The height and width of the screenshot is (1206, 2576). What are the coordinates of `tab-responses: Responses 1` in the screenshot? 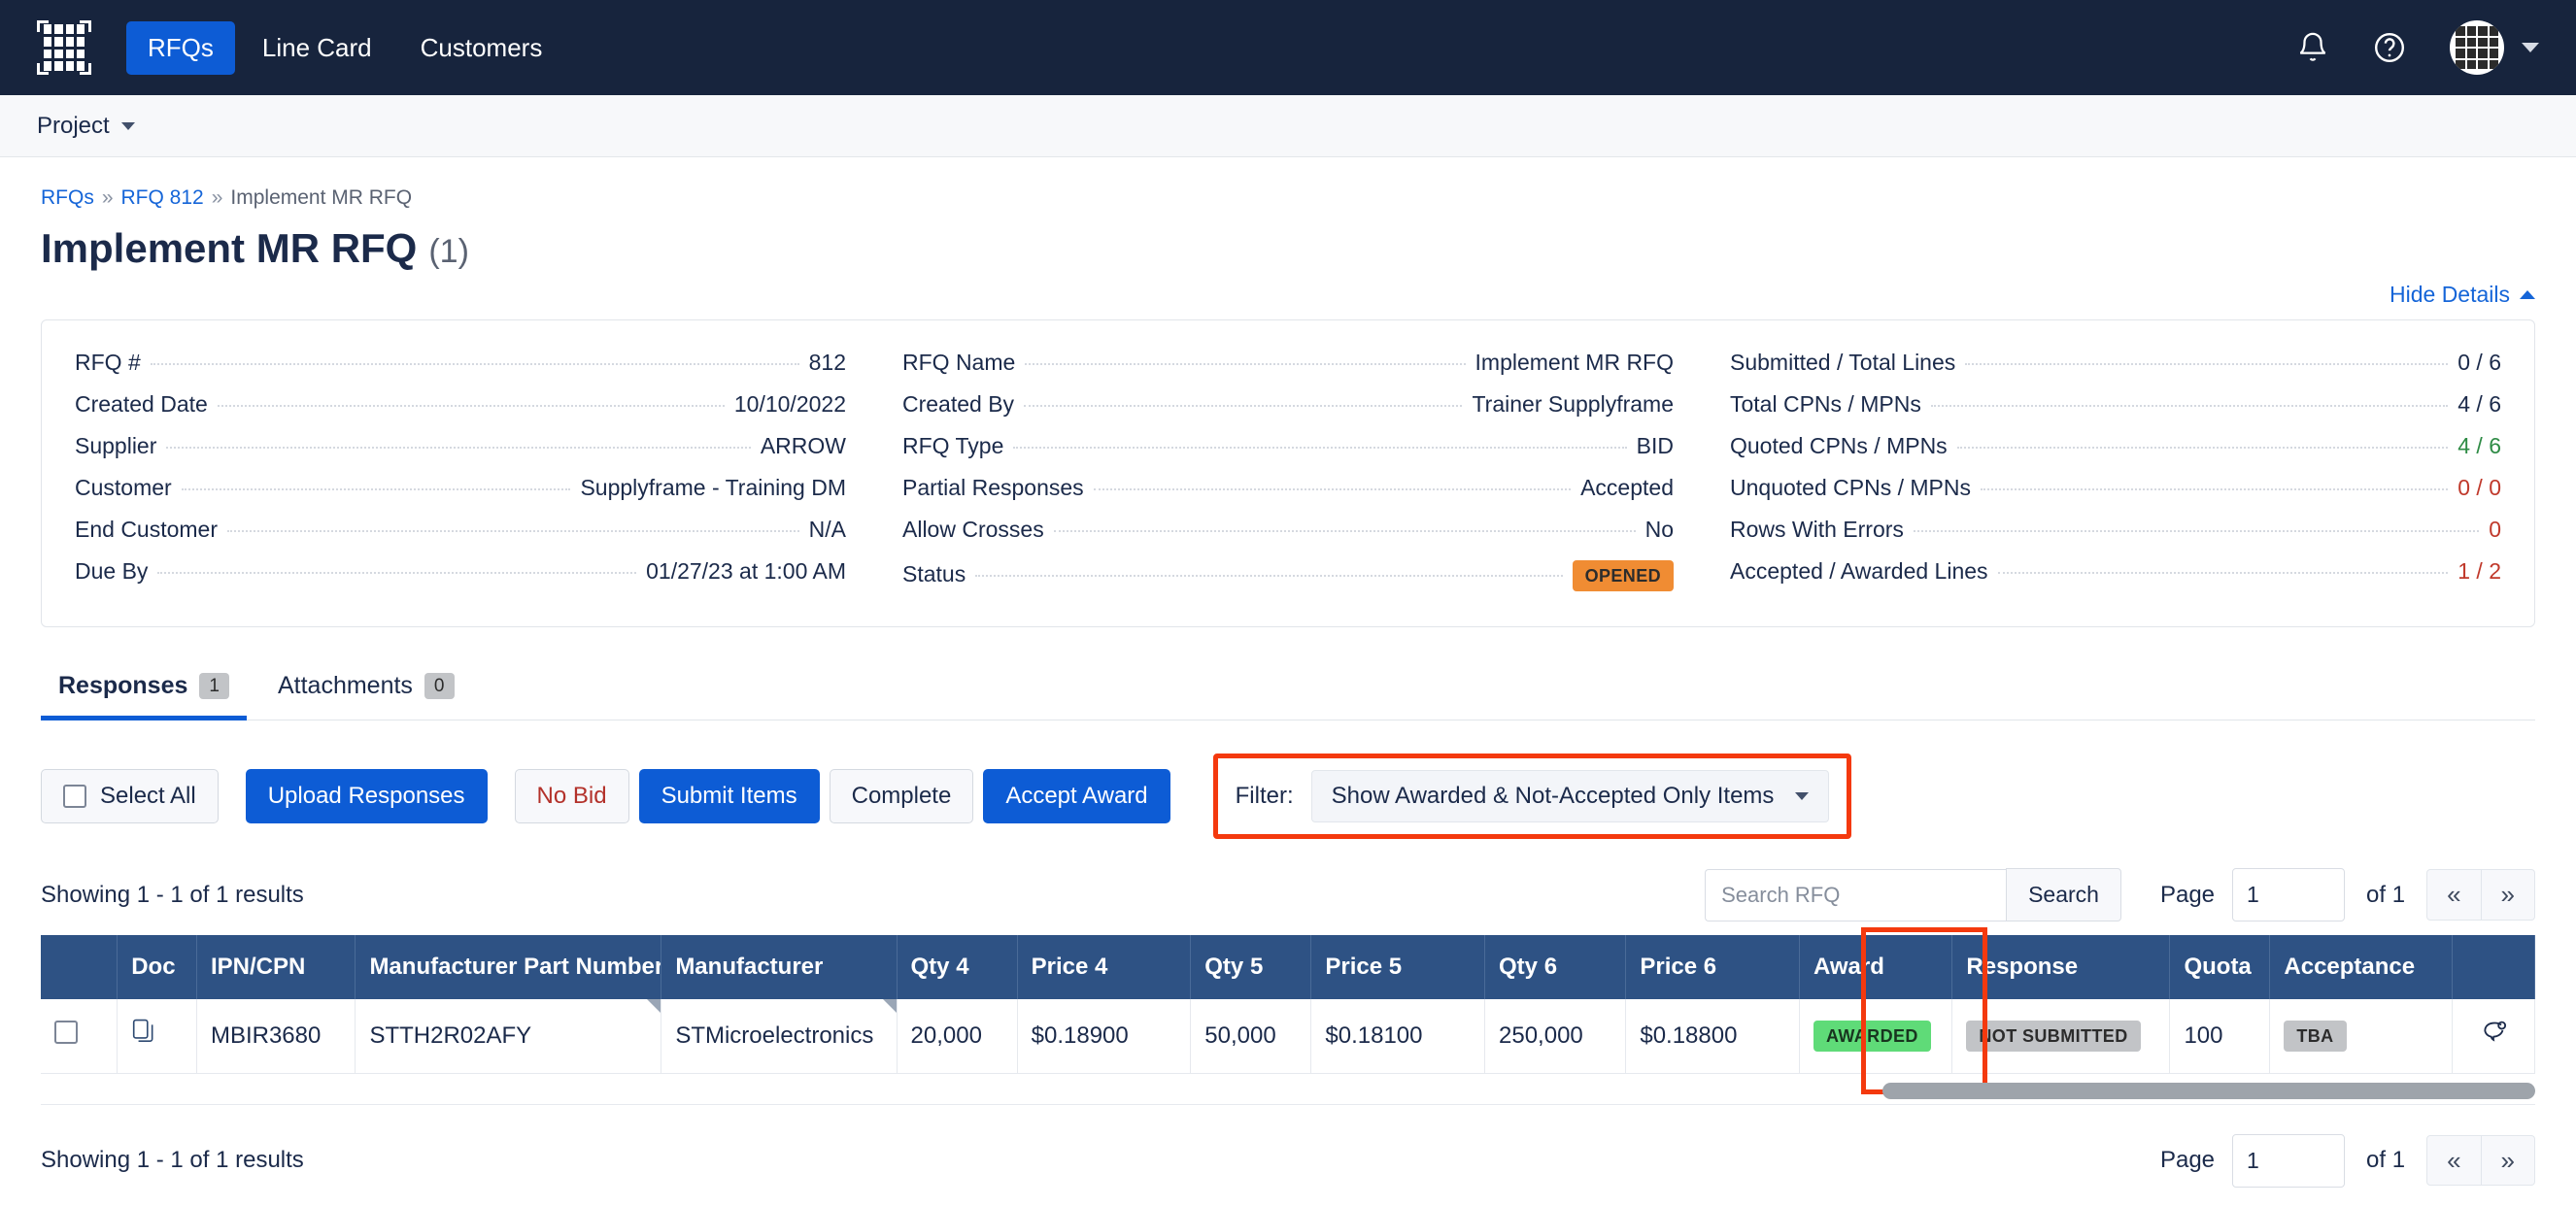 It's located at (144, 689).